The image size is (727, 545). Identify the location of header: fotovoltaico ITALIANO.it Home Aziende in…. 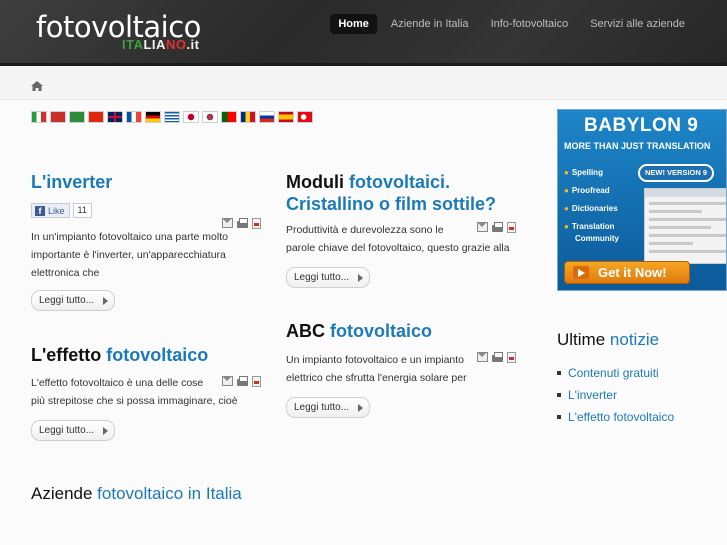
(363, 33).